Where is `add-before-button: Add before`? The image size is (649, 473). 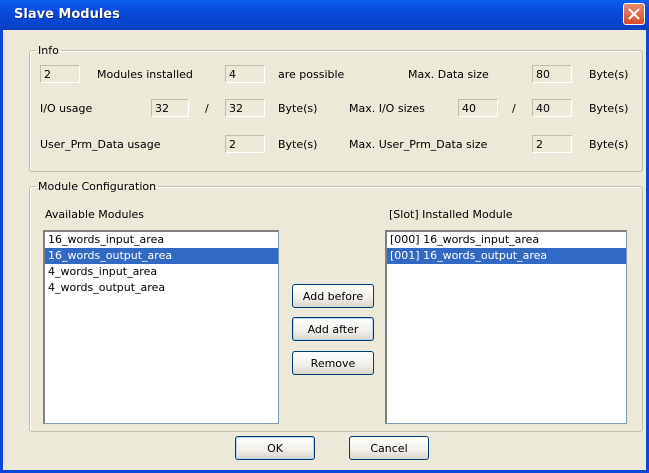
add-before-button: Add before is located at coordinates (333, 296).